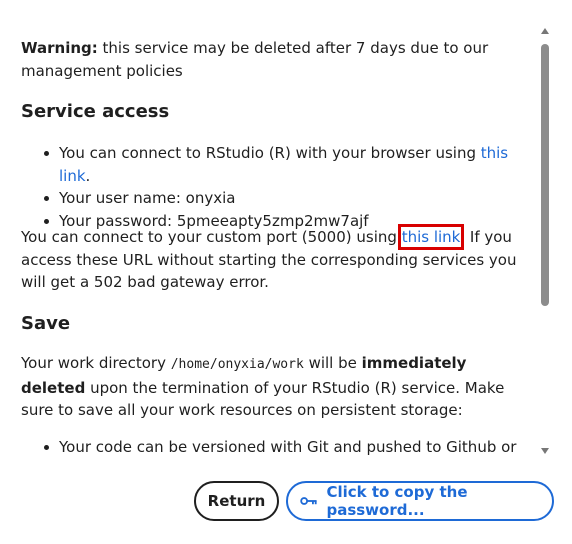  I want to click on chevron-down-icon, so click(545, 451).